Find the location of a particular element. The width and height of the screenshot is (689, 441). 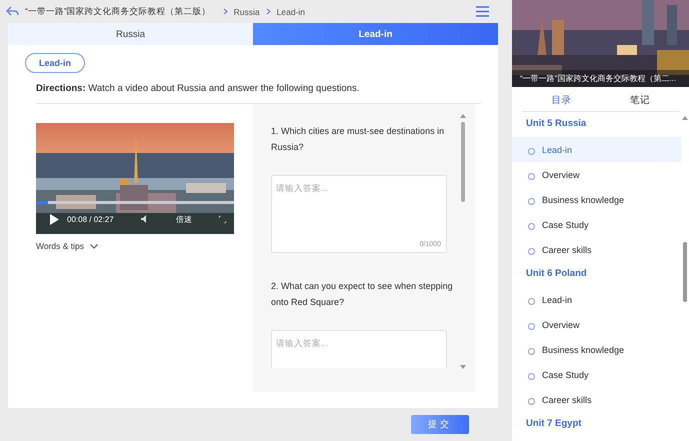

book-title: “一带一路”国家跨文化商务交际教程（第二版） is located at coordinates (118, 12).